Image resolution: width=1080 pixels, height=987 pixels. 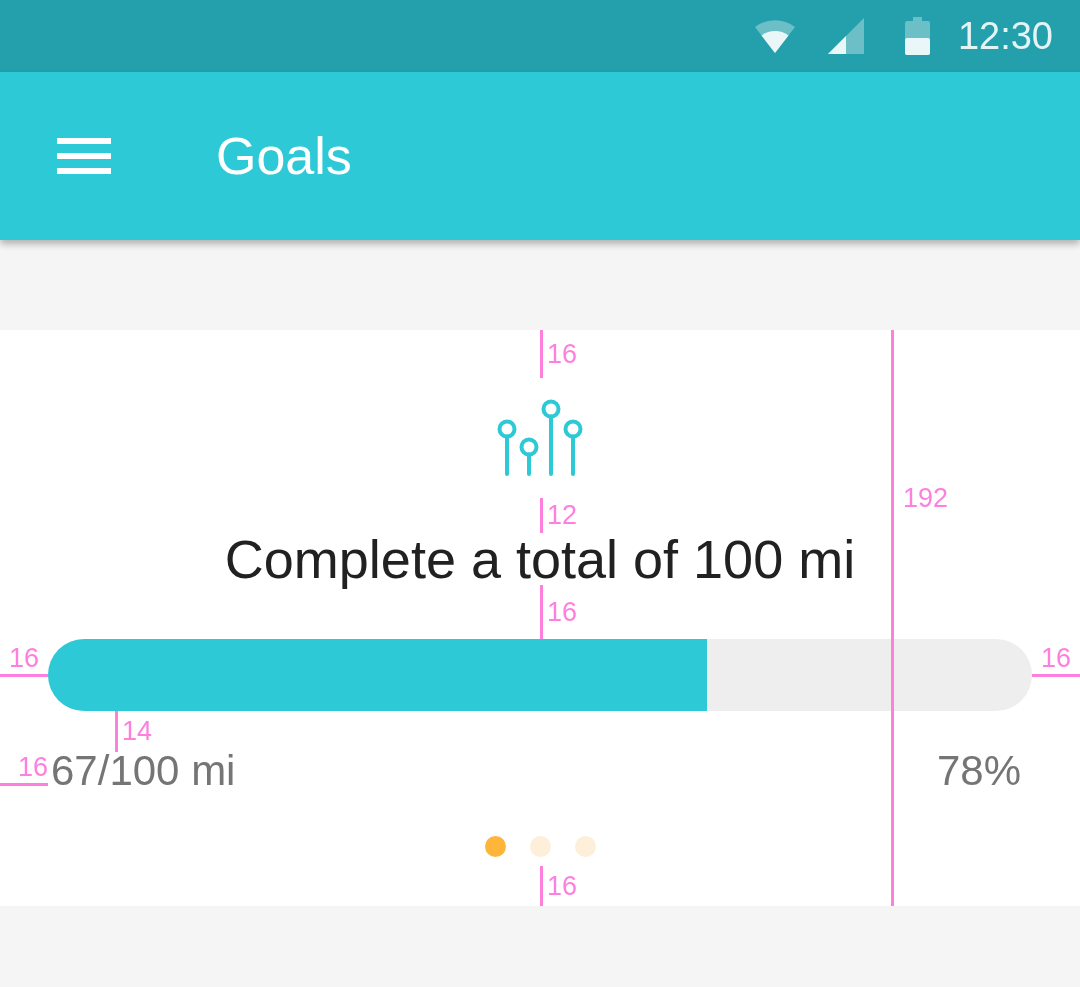 I want to click on percent-text: 78%, so click(x=978, y=771).